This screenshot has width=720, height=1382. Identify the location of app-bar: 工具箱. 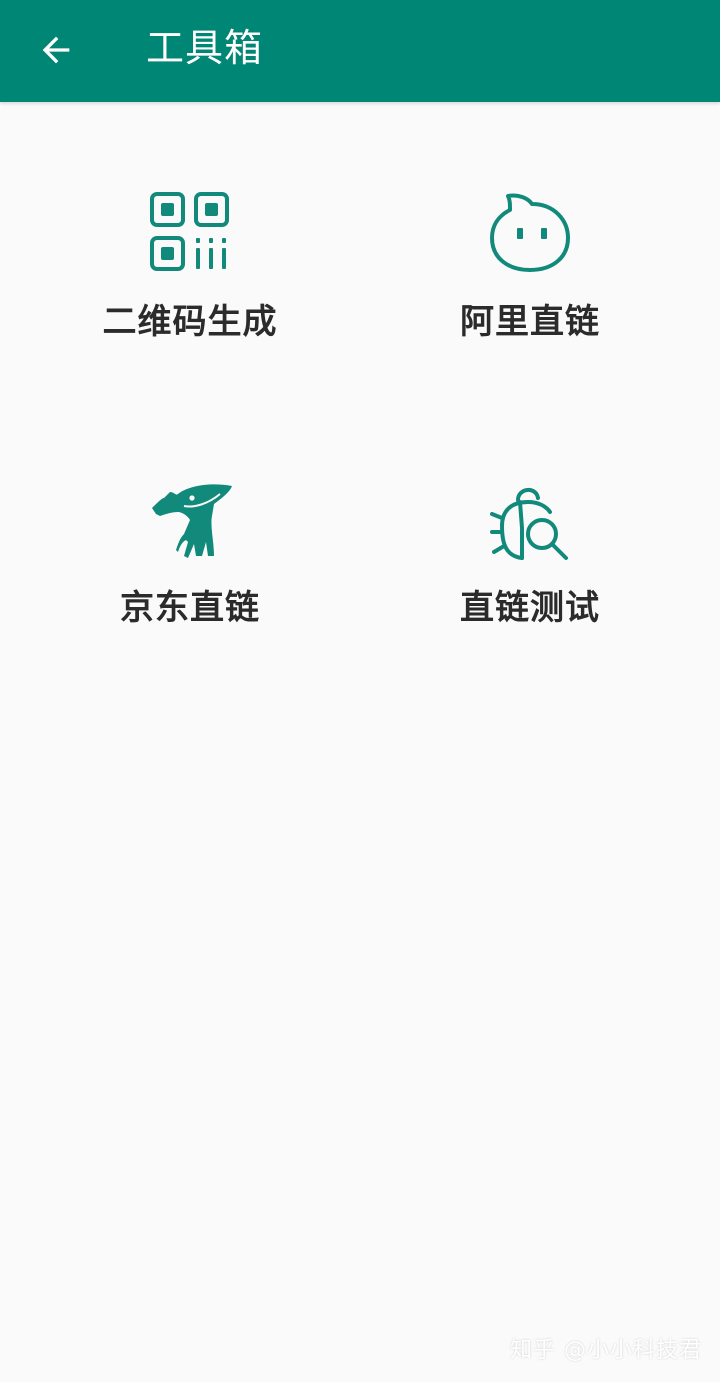
(360, 51).